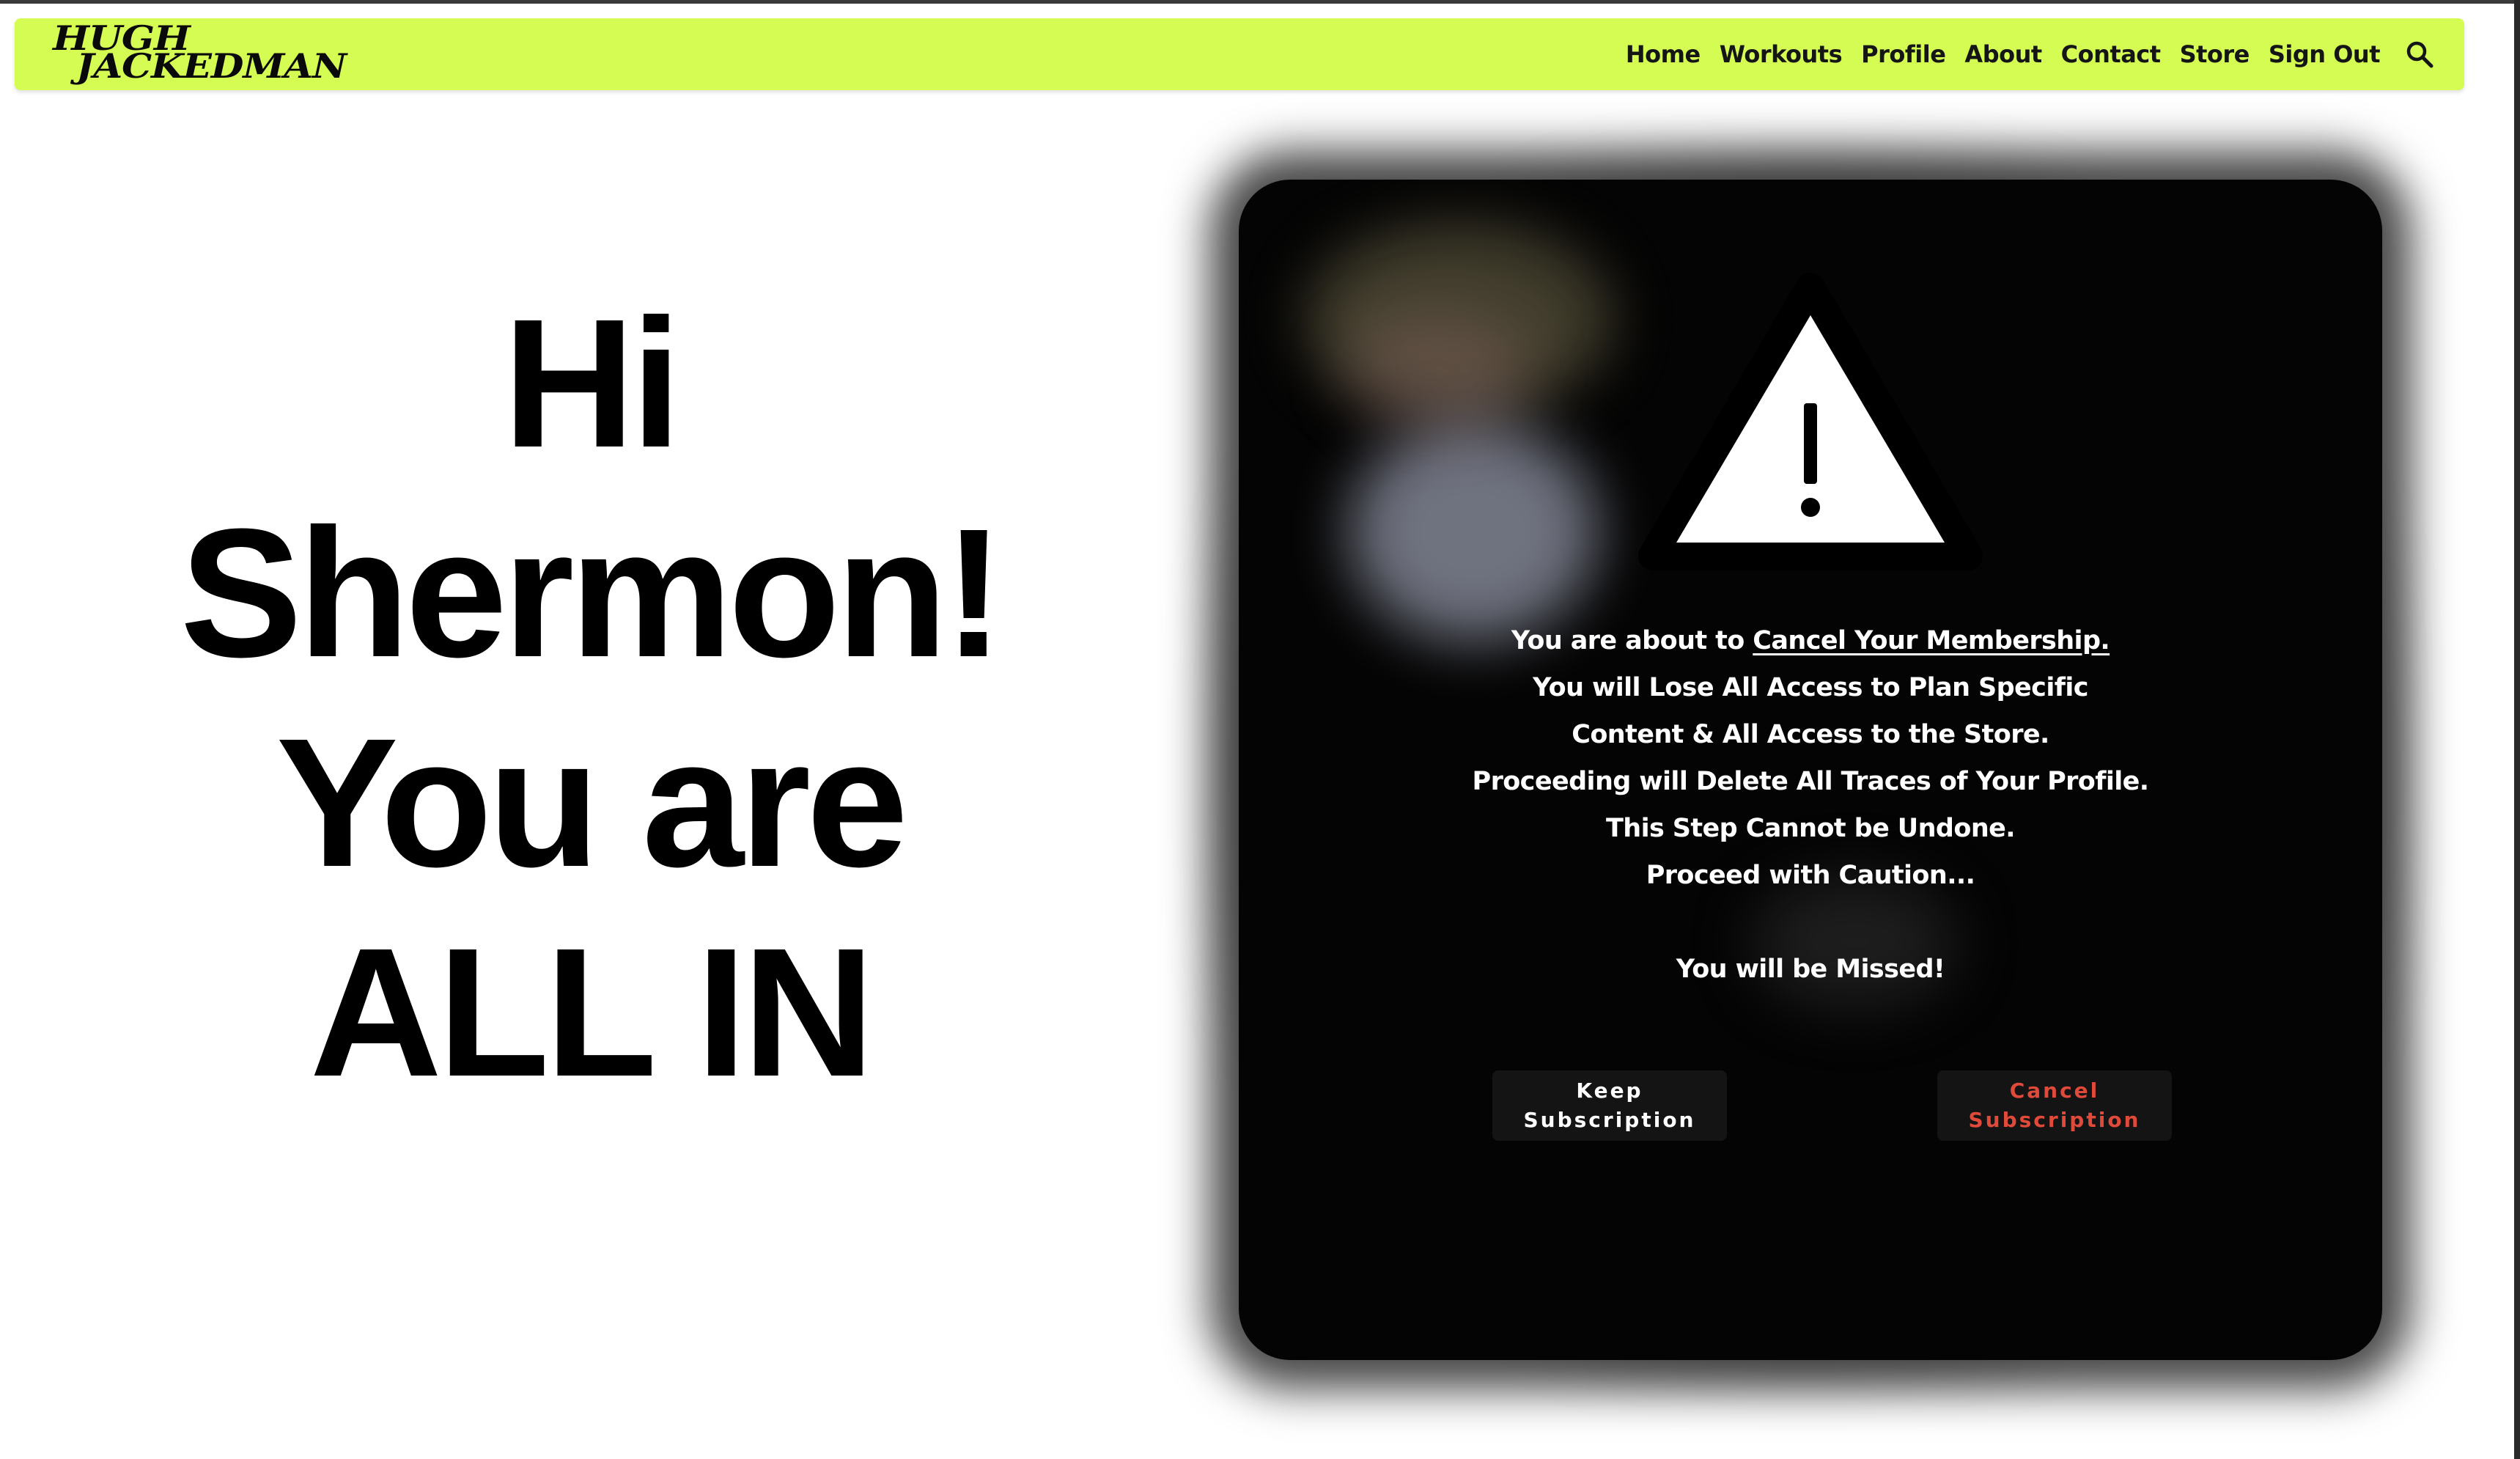 The image size is (2520, 1459). Describe the element at coordinates (1931, 640) in the screenshot. I see `cancel-membership-link: Cancel Your Membership.` at that location.